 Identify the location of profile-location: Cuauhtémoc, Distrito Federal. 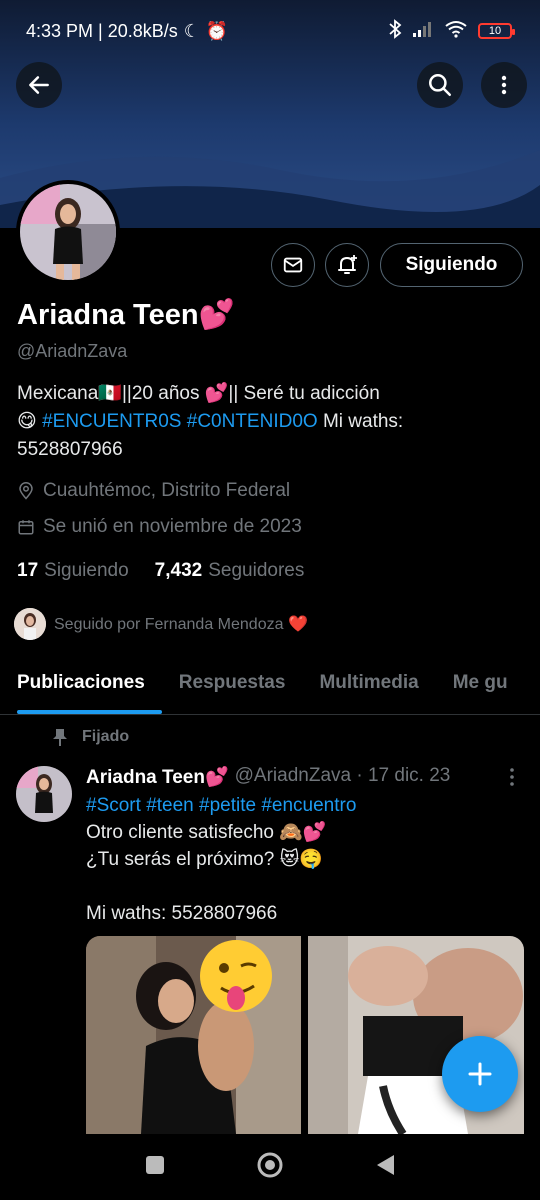
(153, 491).